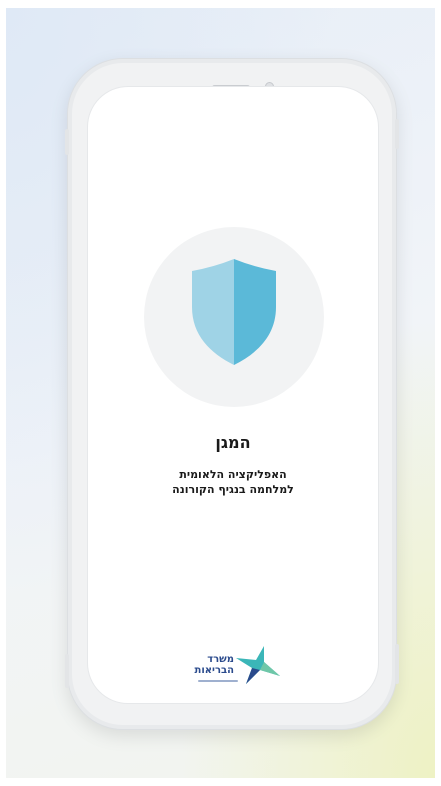 This screenshot has width=441, height=786. What do you see at coordinates (218, 681) in the screenshot?
I see `logo-tagline` at bounding box center [218, 681].